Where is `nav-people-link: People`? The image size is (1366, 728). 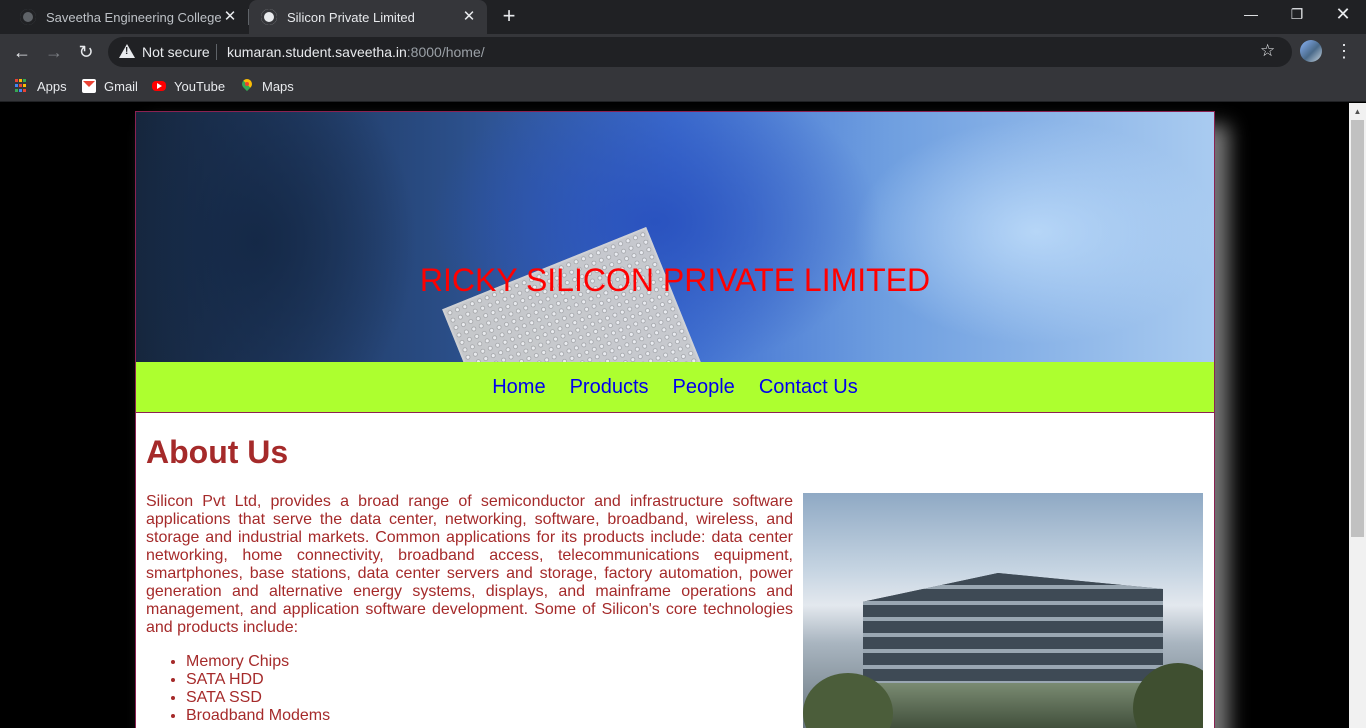 nav-people-link: People is located at coordinates (704, 387).